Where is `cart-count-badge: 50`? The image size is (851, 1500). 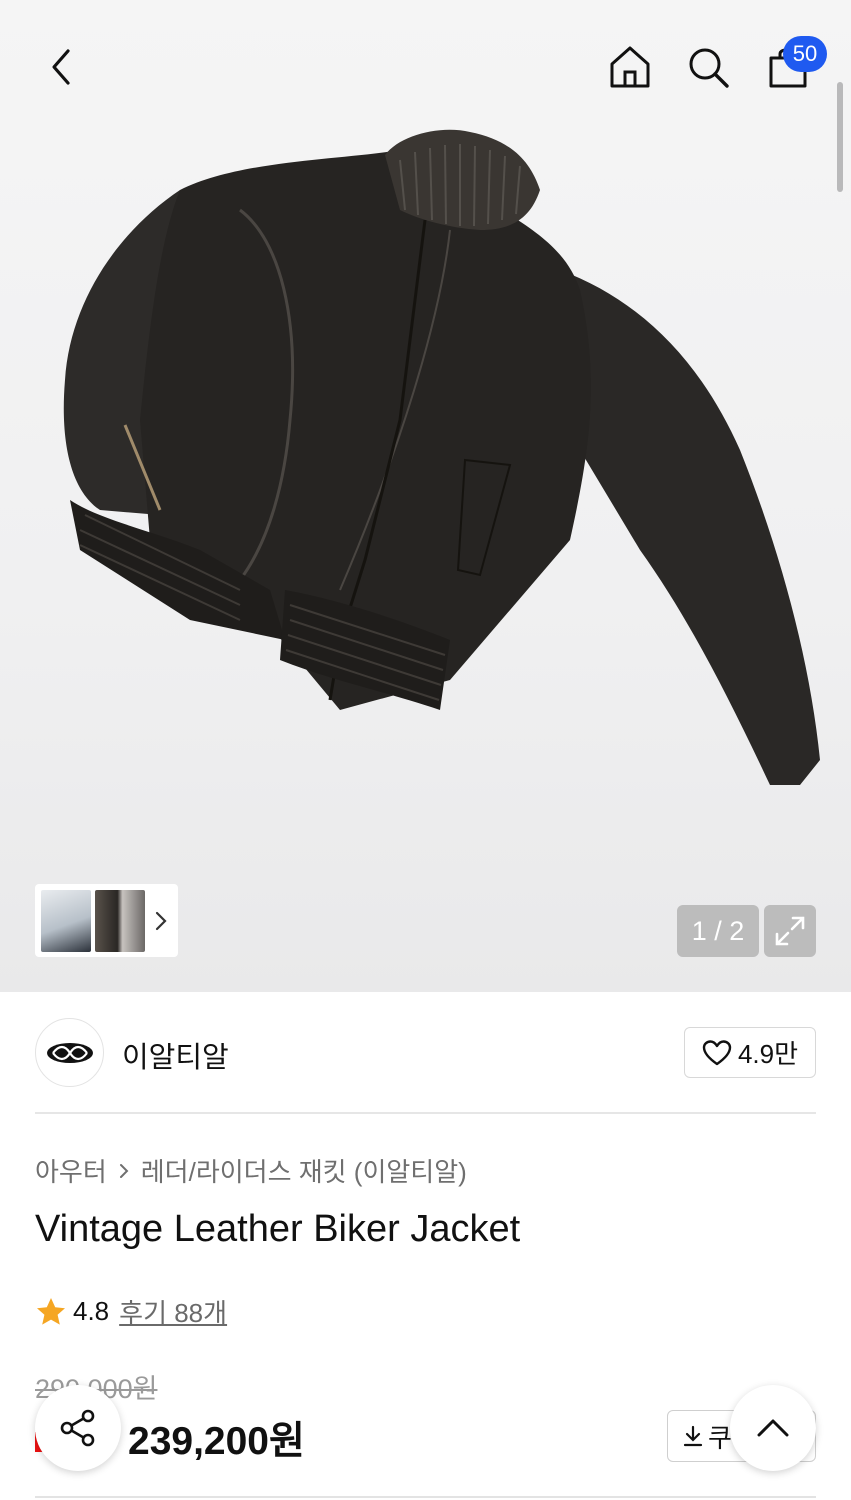
cart-count-badge: 50 is located at coordinates (805, 54).